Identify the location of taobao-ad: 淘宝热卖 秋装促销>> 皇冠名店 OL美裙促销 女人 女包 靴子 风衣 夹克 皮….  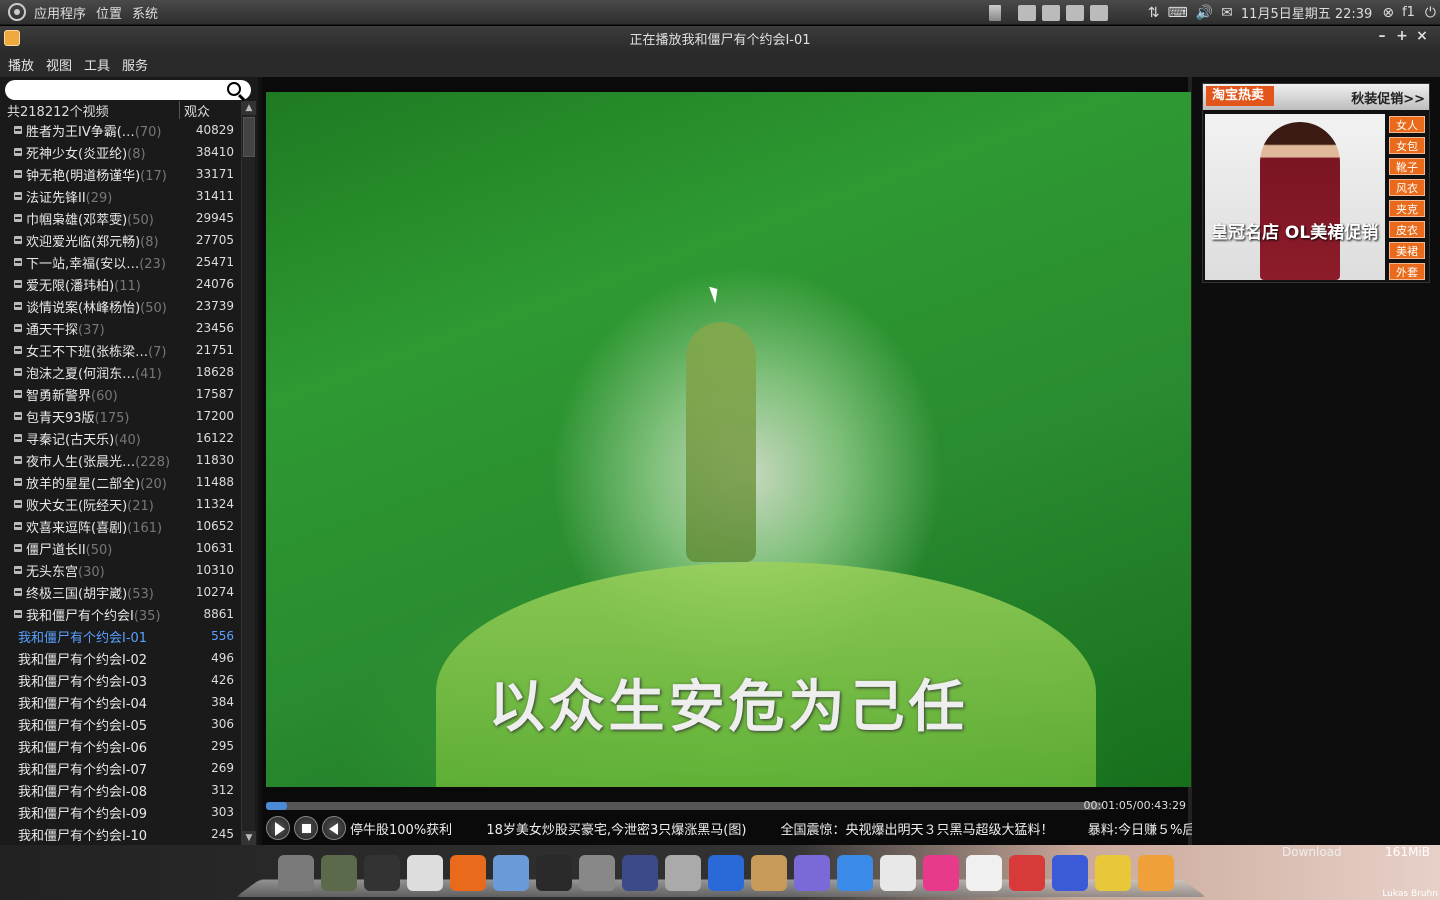
(1316, 183).